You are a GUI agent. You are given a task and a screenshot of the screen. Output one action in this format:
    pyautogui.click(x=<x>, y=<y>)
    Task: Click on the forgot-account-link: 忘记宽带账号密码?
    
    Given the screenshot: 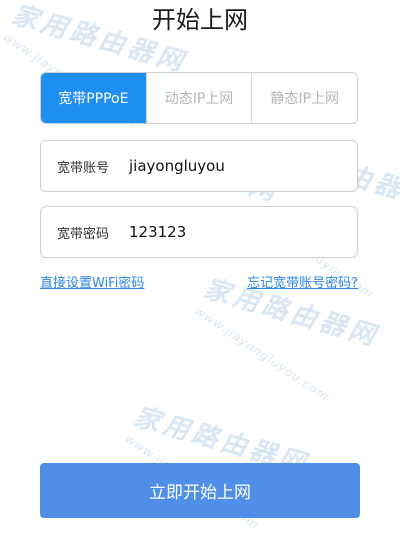 What is the action you would take?
    pyautogui.click(x=302, y=281)
    